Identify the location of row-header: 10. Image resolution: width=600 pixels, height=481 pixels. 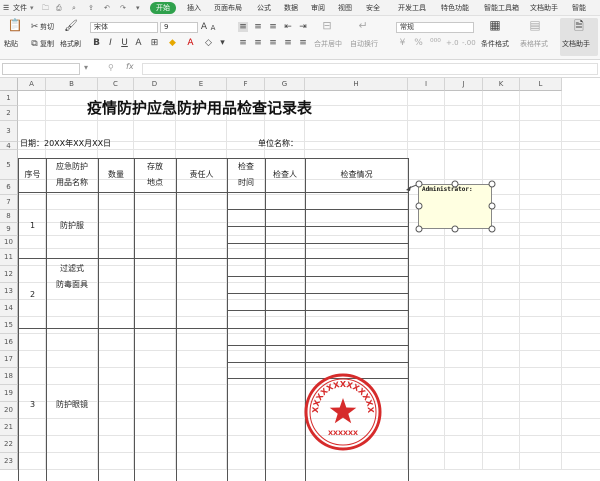
(9, 242).